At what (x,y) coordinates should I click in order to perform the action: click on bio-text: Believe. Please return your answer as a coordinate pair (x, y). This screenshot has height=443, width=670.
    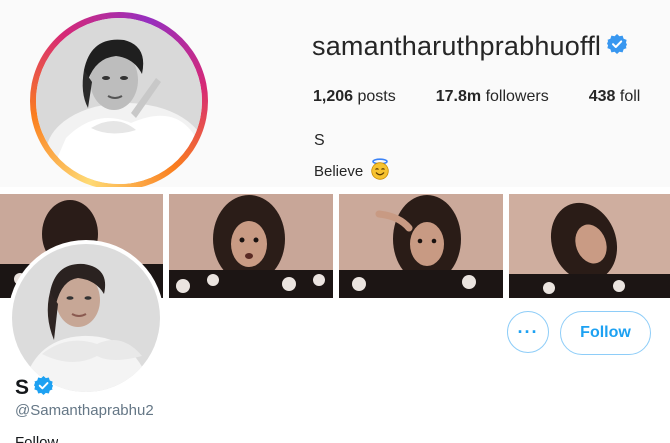
    Looking at the image, I should click on (339, 171).